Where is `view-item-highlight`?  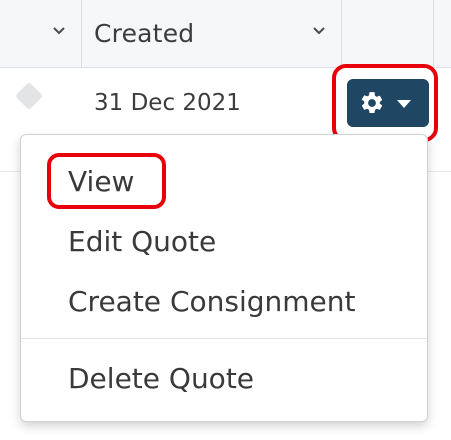 view-item-highlight is located at coordinates (106, 181).